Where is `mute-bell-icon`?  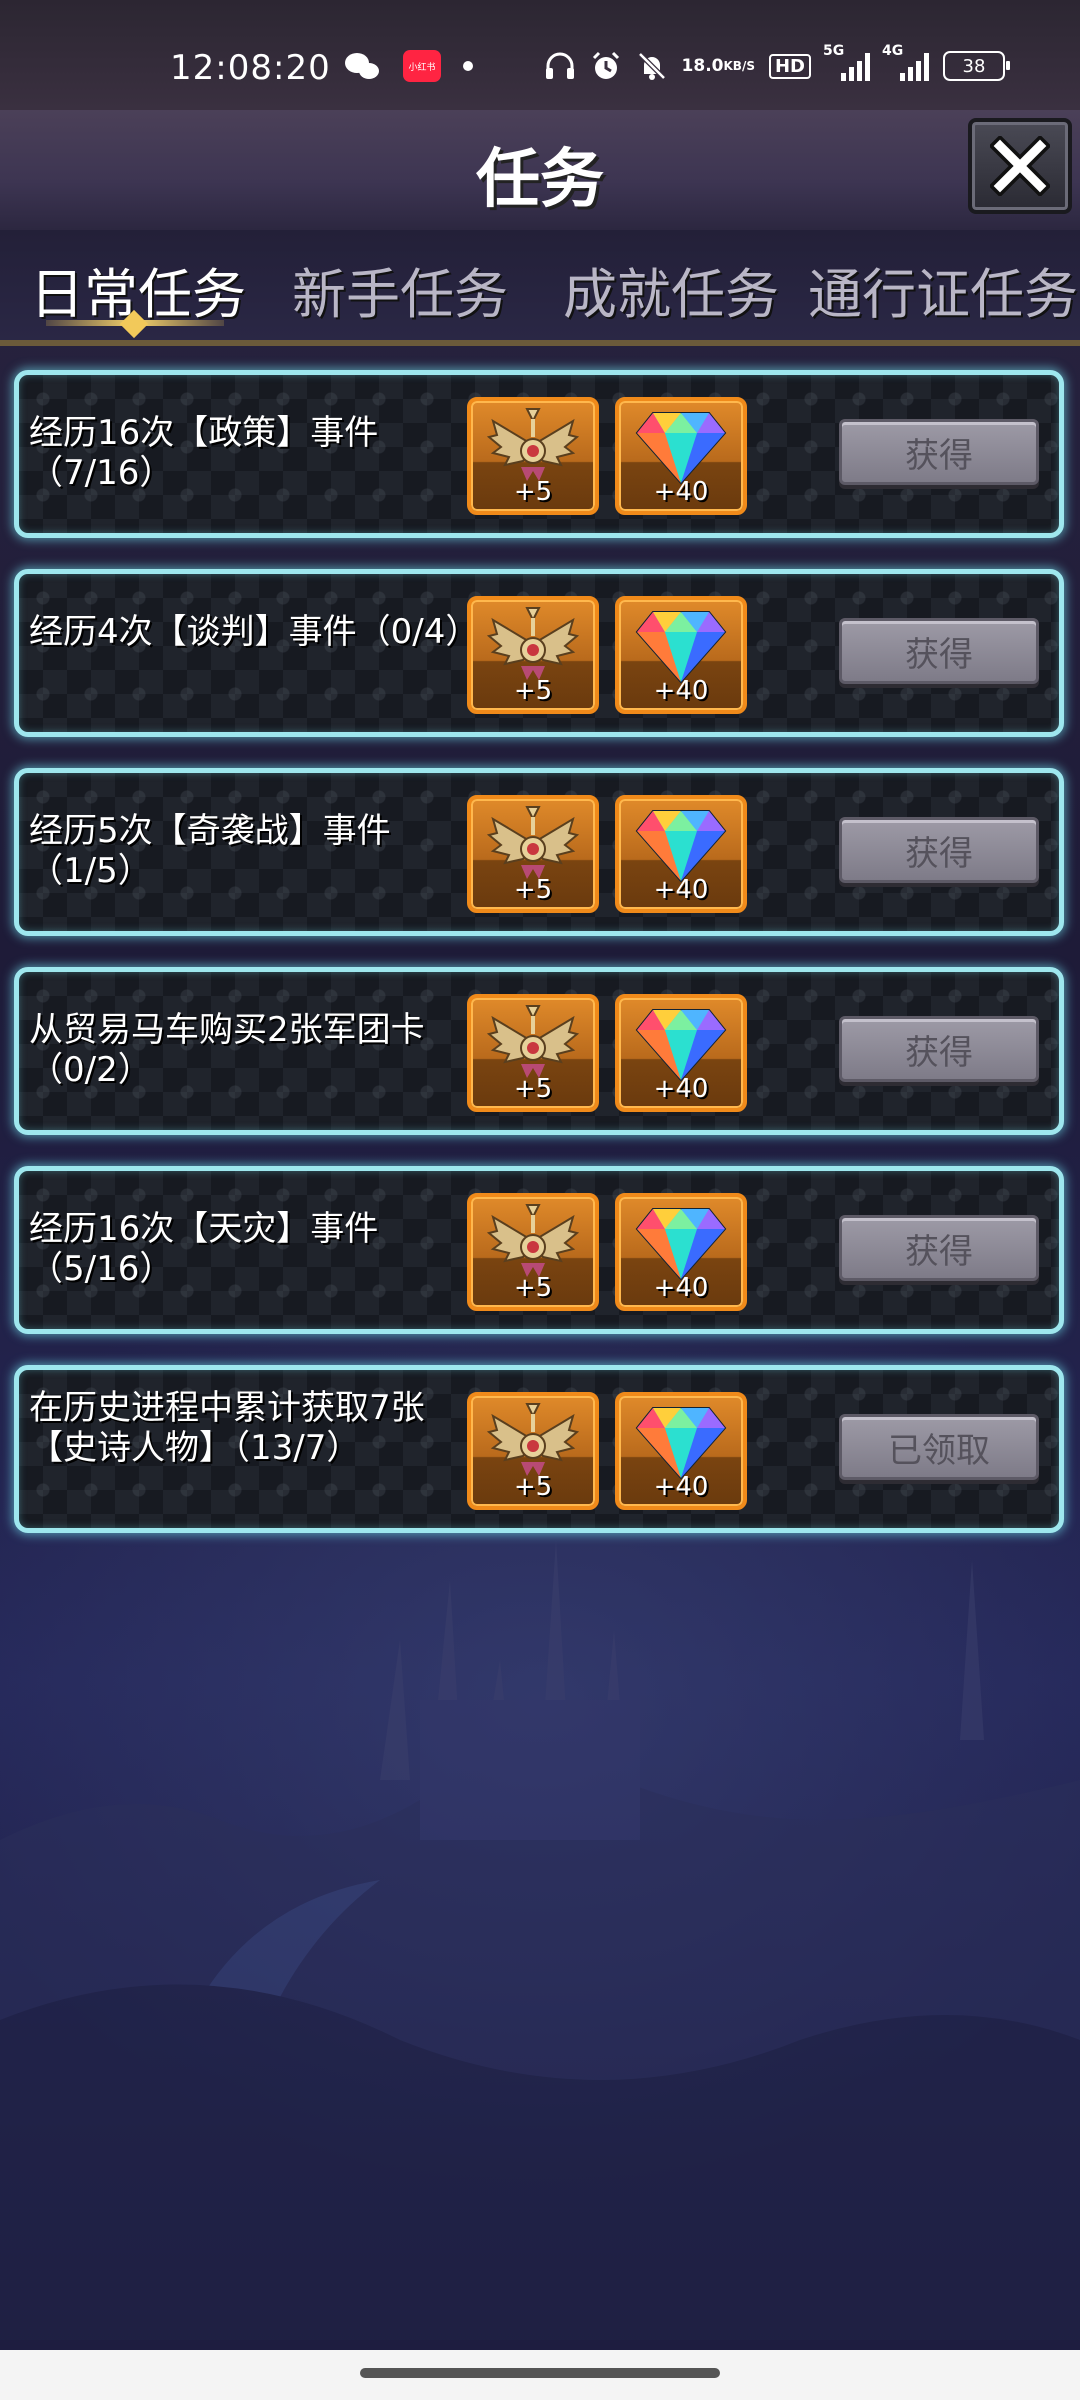 mute-bell-icon is located at coordinates (651, 66).